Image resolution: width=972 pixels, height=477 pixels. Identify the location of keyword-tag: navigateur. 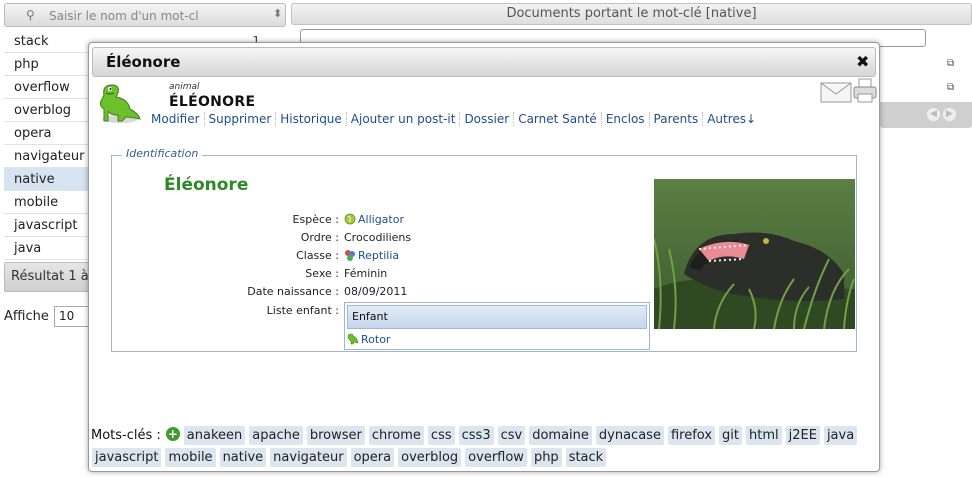
(308, 457).